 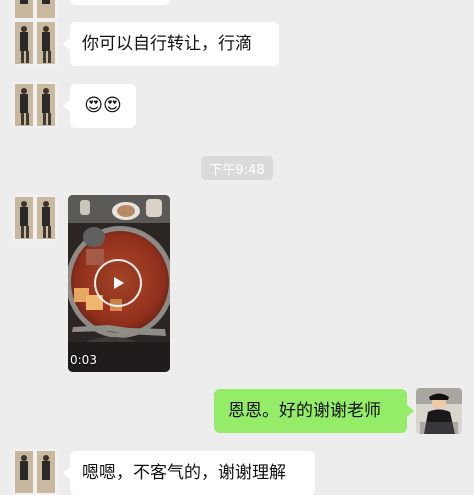 I want to click on own-avatar, so click(x=439, y=411).